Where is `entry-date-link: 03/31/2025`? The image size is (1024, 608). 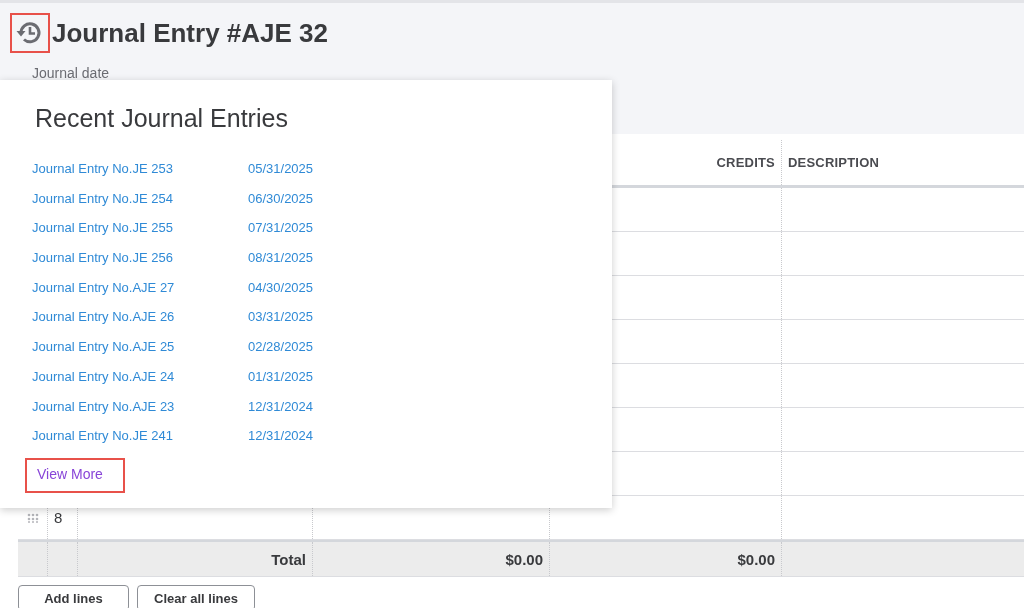 entry-date-link: 03/31/2025 is located at coordinates (281, 317).